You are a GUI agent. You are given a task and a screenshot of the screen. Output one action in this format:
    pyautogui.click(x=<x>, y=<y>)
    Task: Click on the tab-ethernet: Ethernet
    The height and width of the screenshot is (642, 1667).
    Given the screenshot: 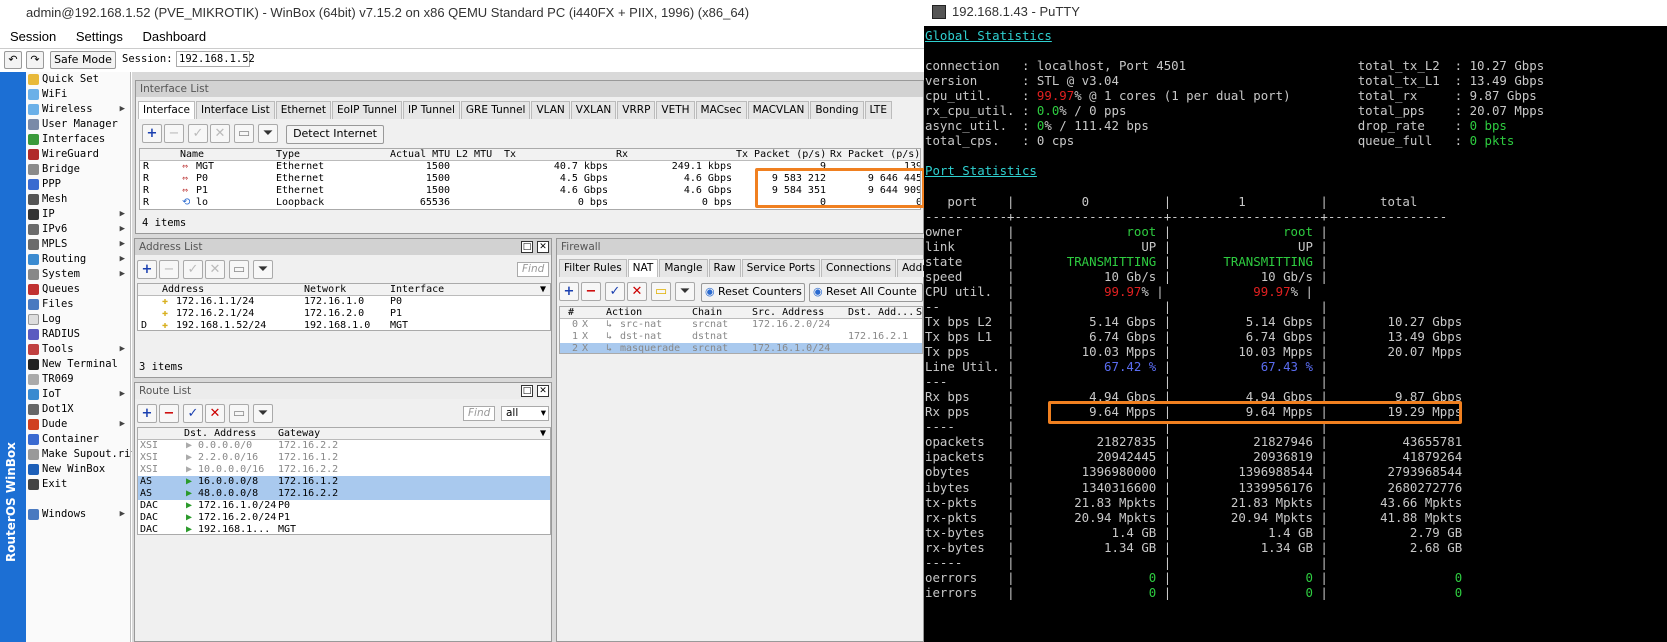 What is the action you would take?
    pyautogui.click(x=303, y=110)
    